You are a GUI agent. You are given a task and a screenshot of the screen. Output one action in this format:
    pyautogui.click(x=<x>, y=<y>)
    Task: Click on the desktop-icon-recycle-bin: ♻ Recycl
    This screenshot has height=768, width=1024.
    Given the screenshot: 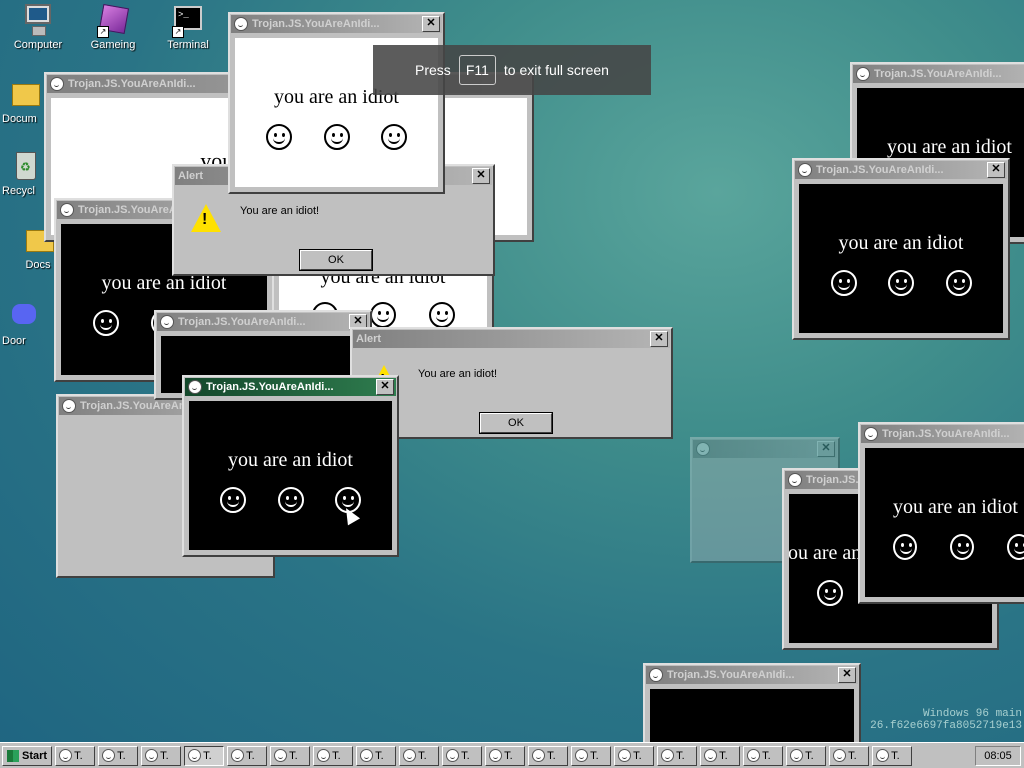 What is the action you would take?
    pyautogui.click(x=24, y=173)
    